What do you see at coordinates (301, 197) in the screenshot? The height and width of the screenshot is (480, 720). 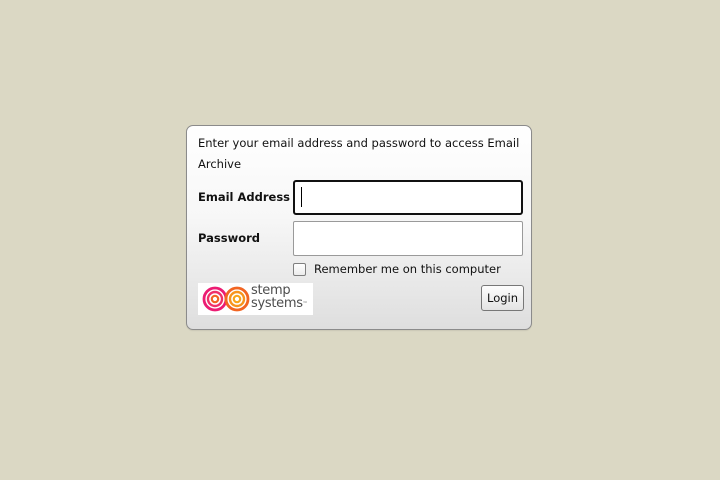 I see `text-cursor` at bounding box center [301, 197].